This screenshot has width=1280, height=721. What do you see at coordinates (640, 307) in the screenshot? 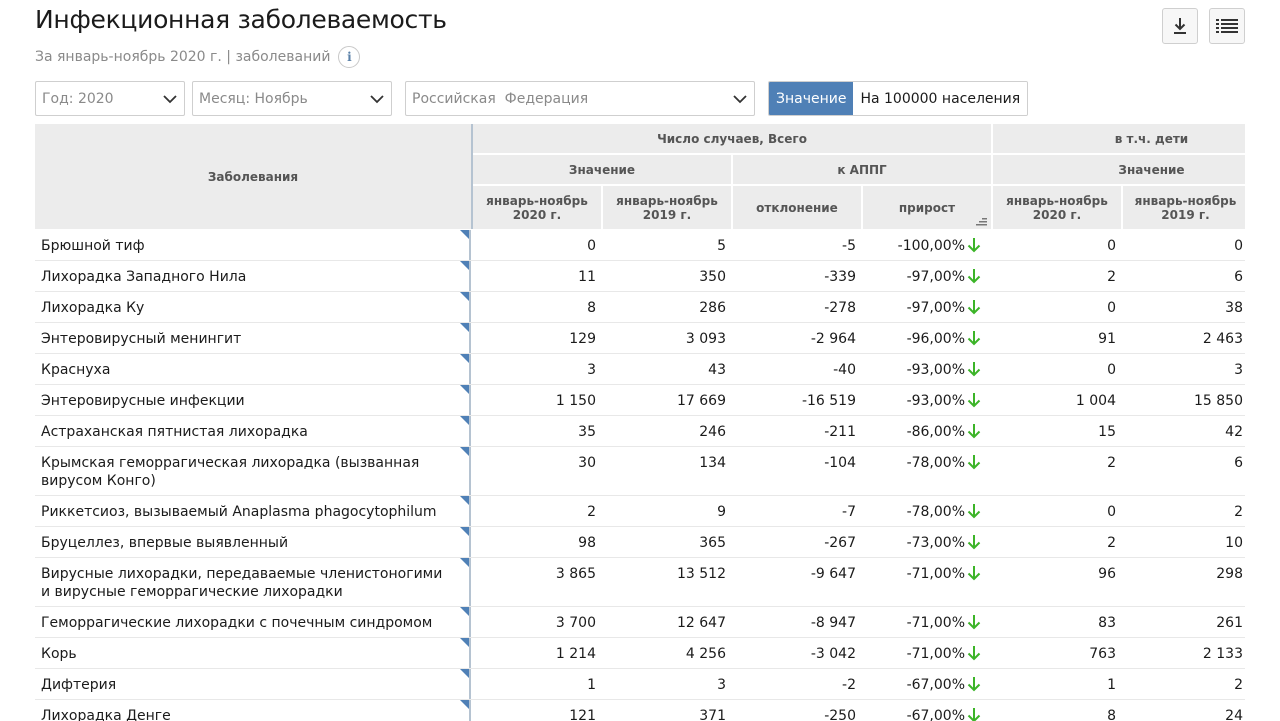
I see `table-row: Лихорадка Ку 8 286 -278 -97,00% 0 38` at bounding box center [640, 307].